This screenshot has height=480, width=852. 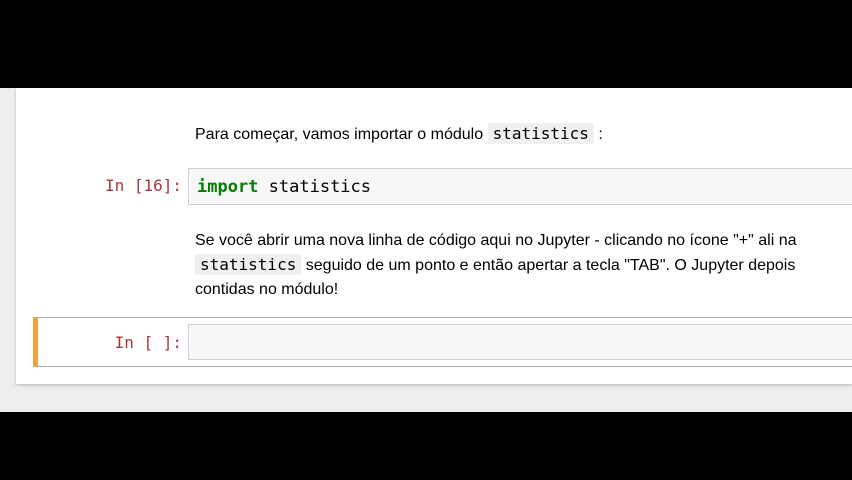 What do you see at coordinates (341, 134) in the screenshot?
I see `markdown-text: Para começar, vamos importar o módulo` at bounding box center [341, 134].